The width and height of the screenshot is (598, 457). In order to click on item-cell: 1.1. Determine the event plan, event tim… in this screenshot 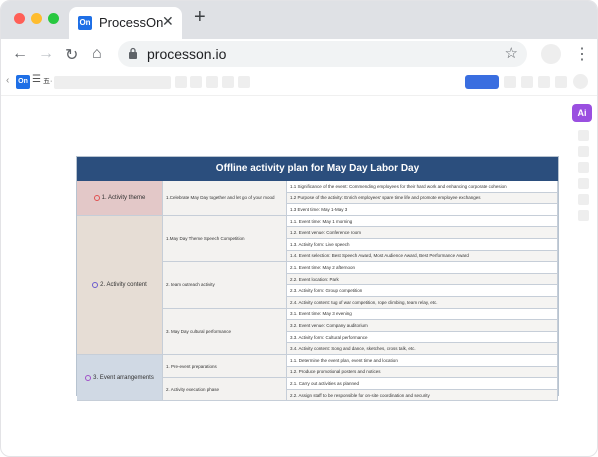, I will do `click(422, 361)`.